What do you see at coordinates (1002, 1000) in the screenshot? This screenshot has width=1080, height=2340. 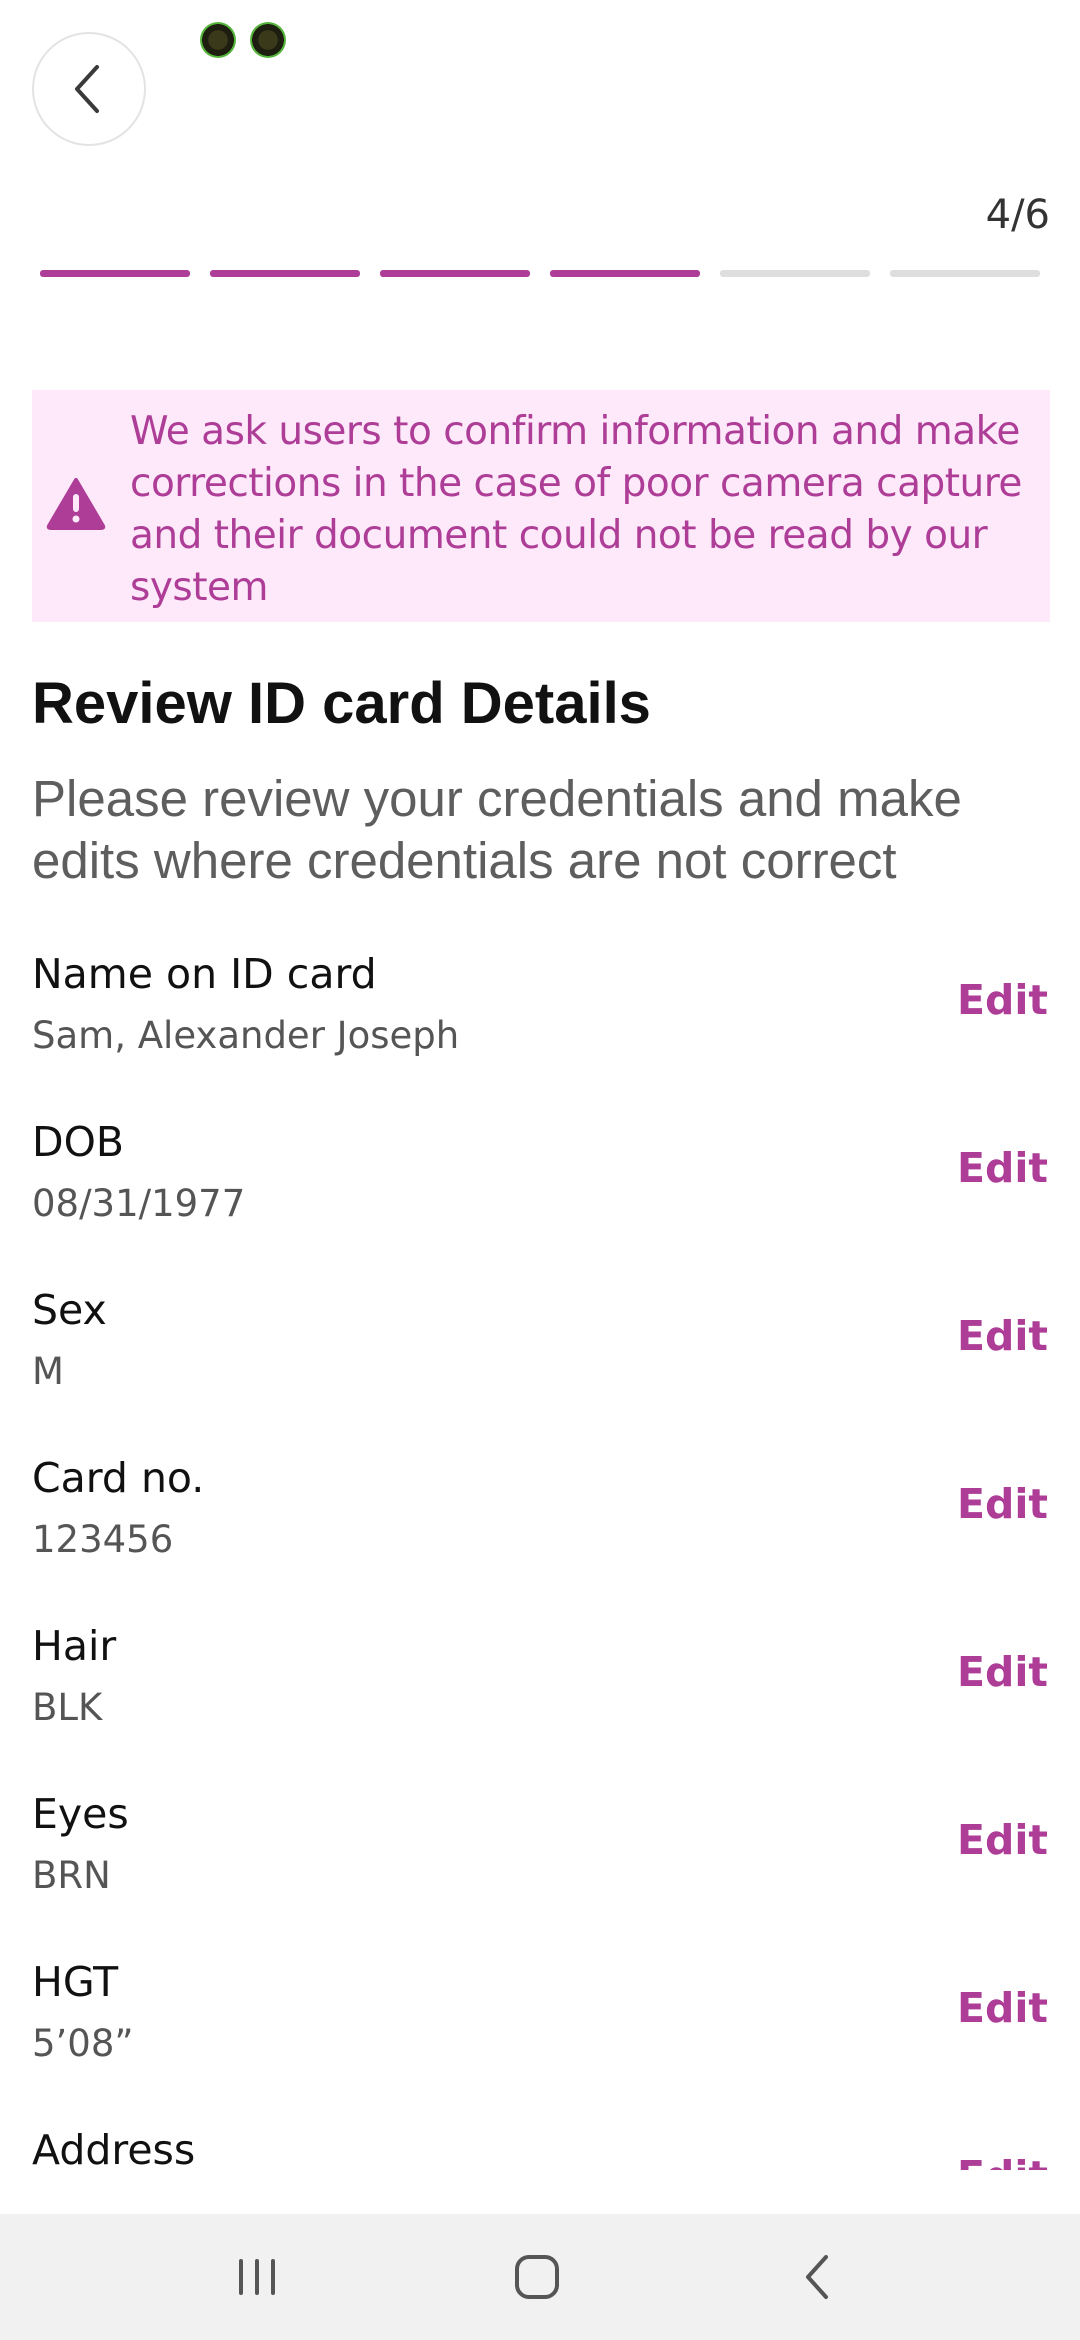 I see `edit-name-button: Edit` at bounding box center [1002, 1000].